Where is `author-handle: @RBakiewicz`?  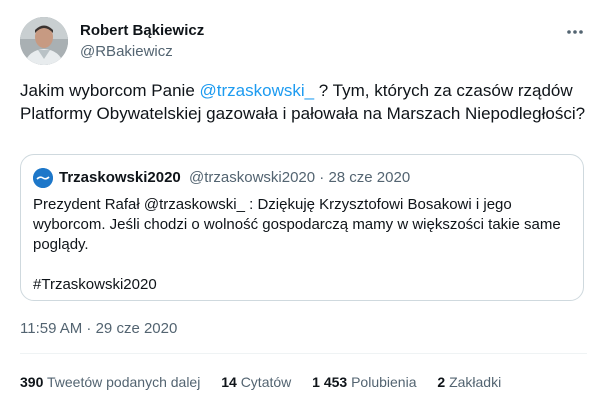 author-handle: @RBakiewicz is located at coordinates (126, 51).